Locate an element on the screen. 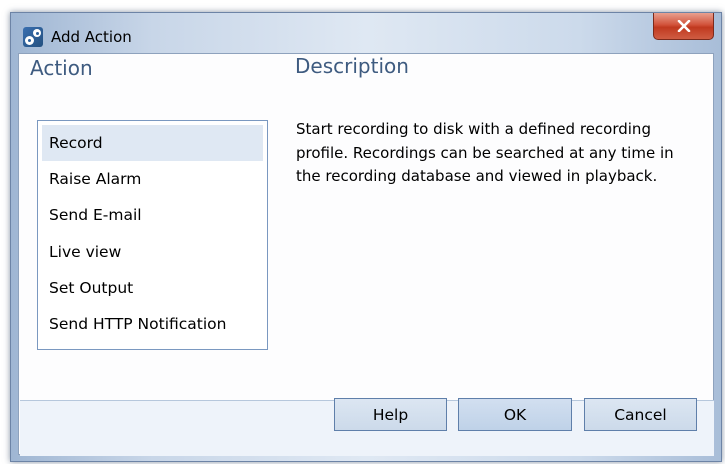  list-item-record: Record is located at coordinates (152, 143).